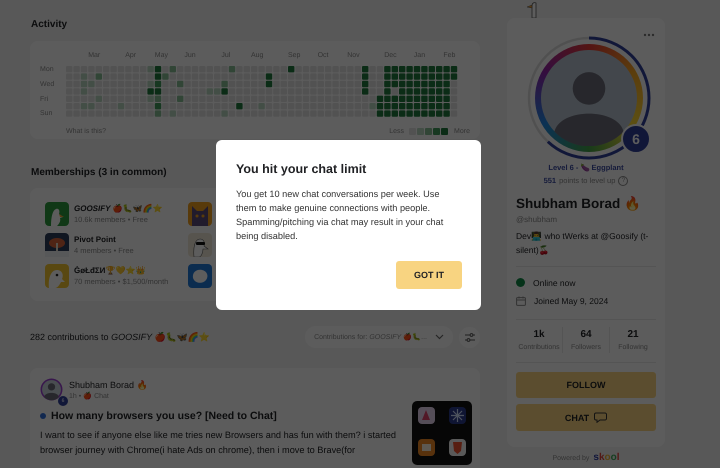  What do you see at coordinates (99, 172) in the screenshot?
I see `section-title: Memberships (3 in common)` at bounding box center [99, 172].